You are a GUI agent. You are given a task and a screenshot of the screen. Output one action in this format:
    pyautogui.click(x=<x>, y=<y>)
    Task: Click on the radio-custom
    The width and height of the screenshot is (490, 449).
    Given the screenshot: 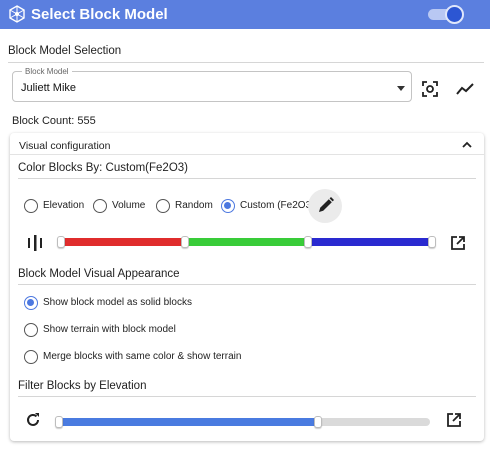 What is the action you would take?
    pyautogui.click(x=228, y=206)
    